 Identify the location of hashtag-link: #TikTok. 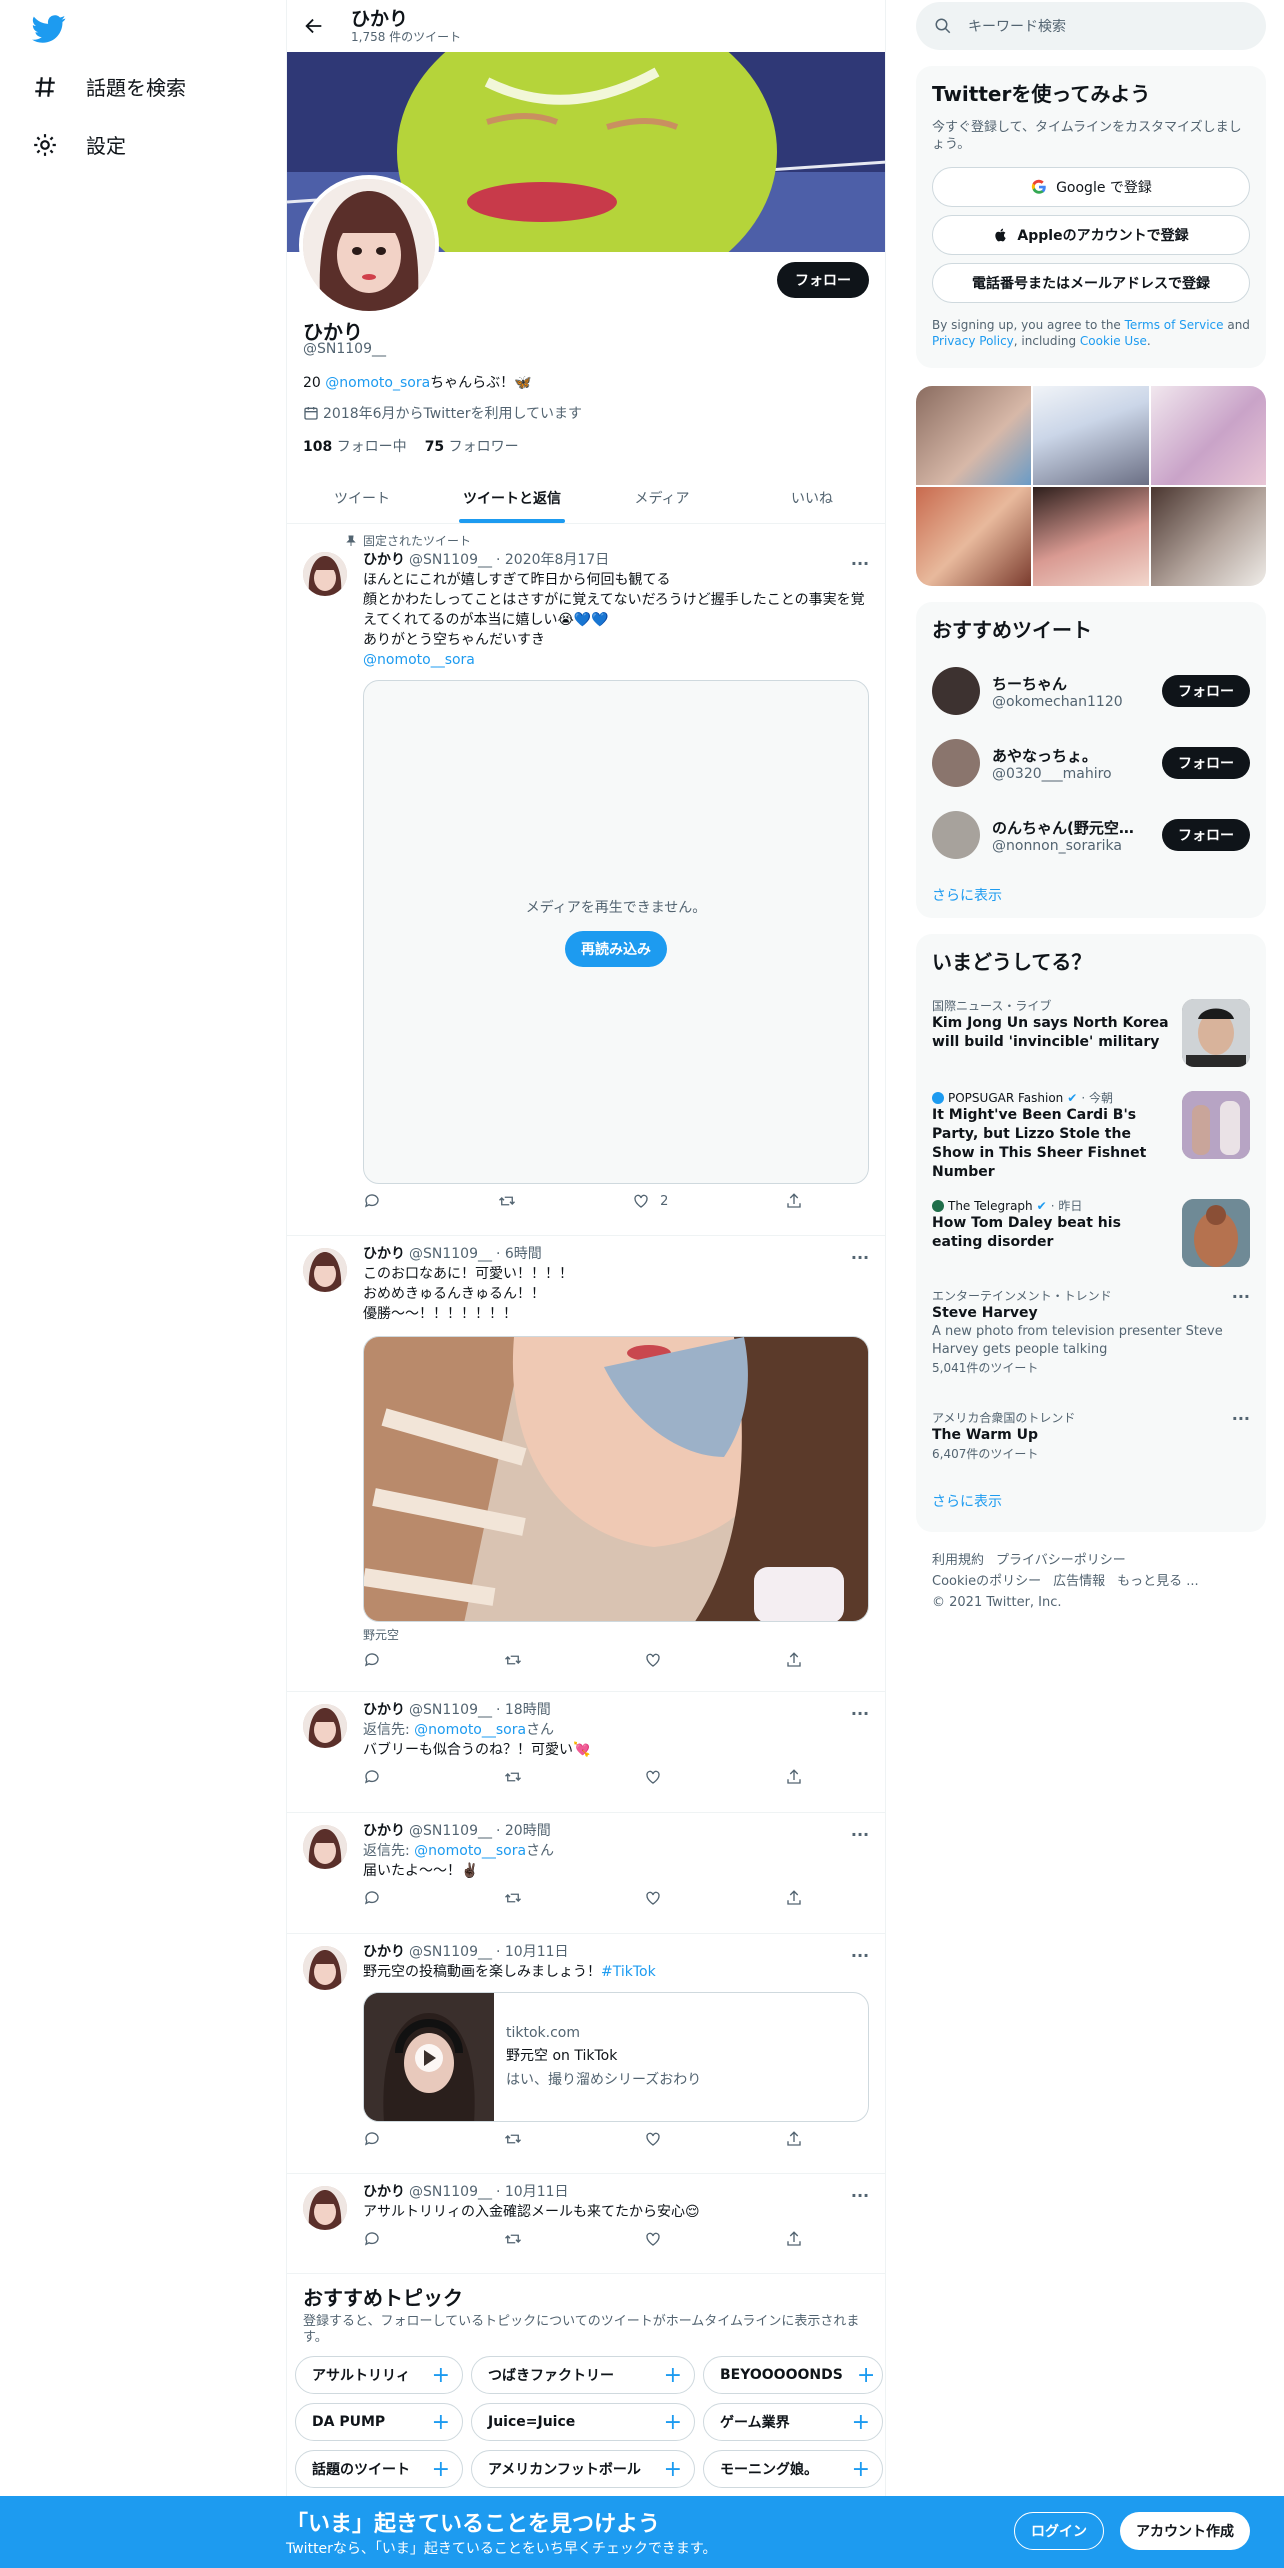
(628, 1972).